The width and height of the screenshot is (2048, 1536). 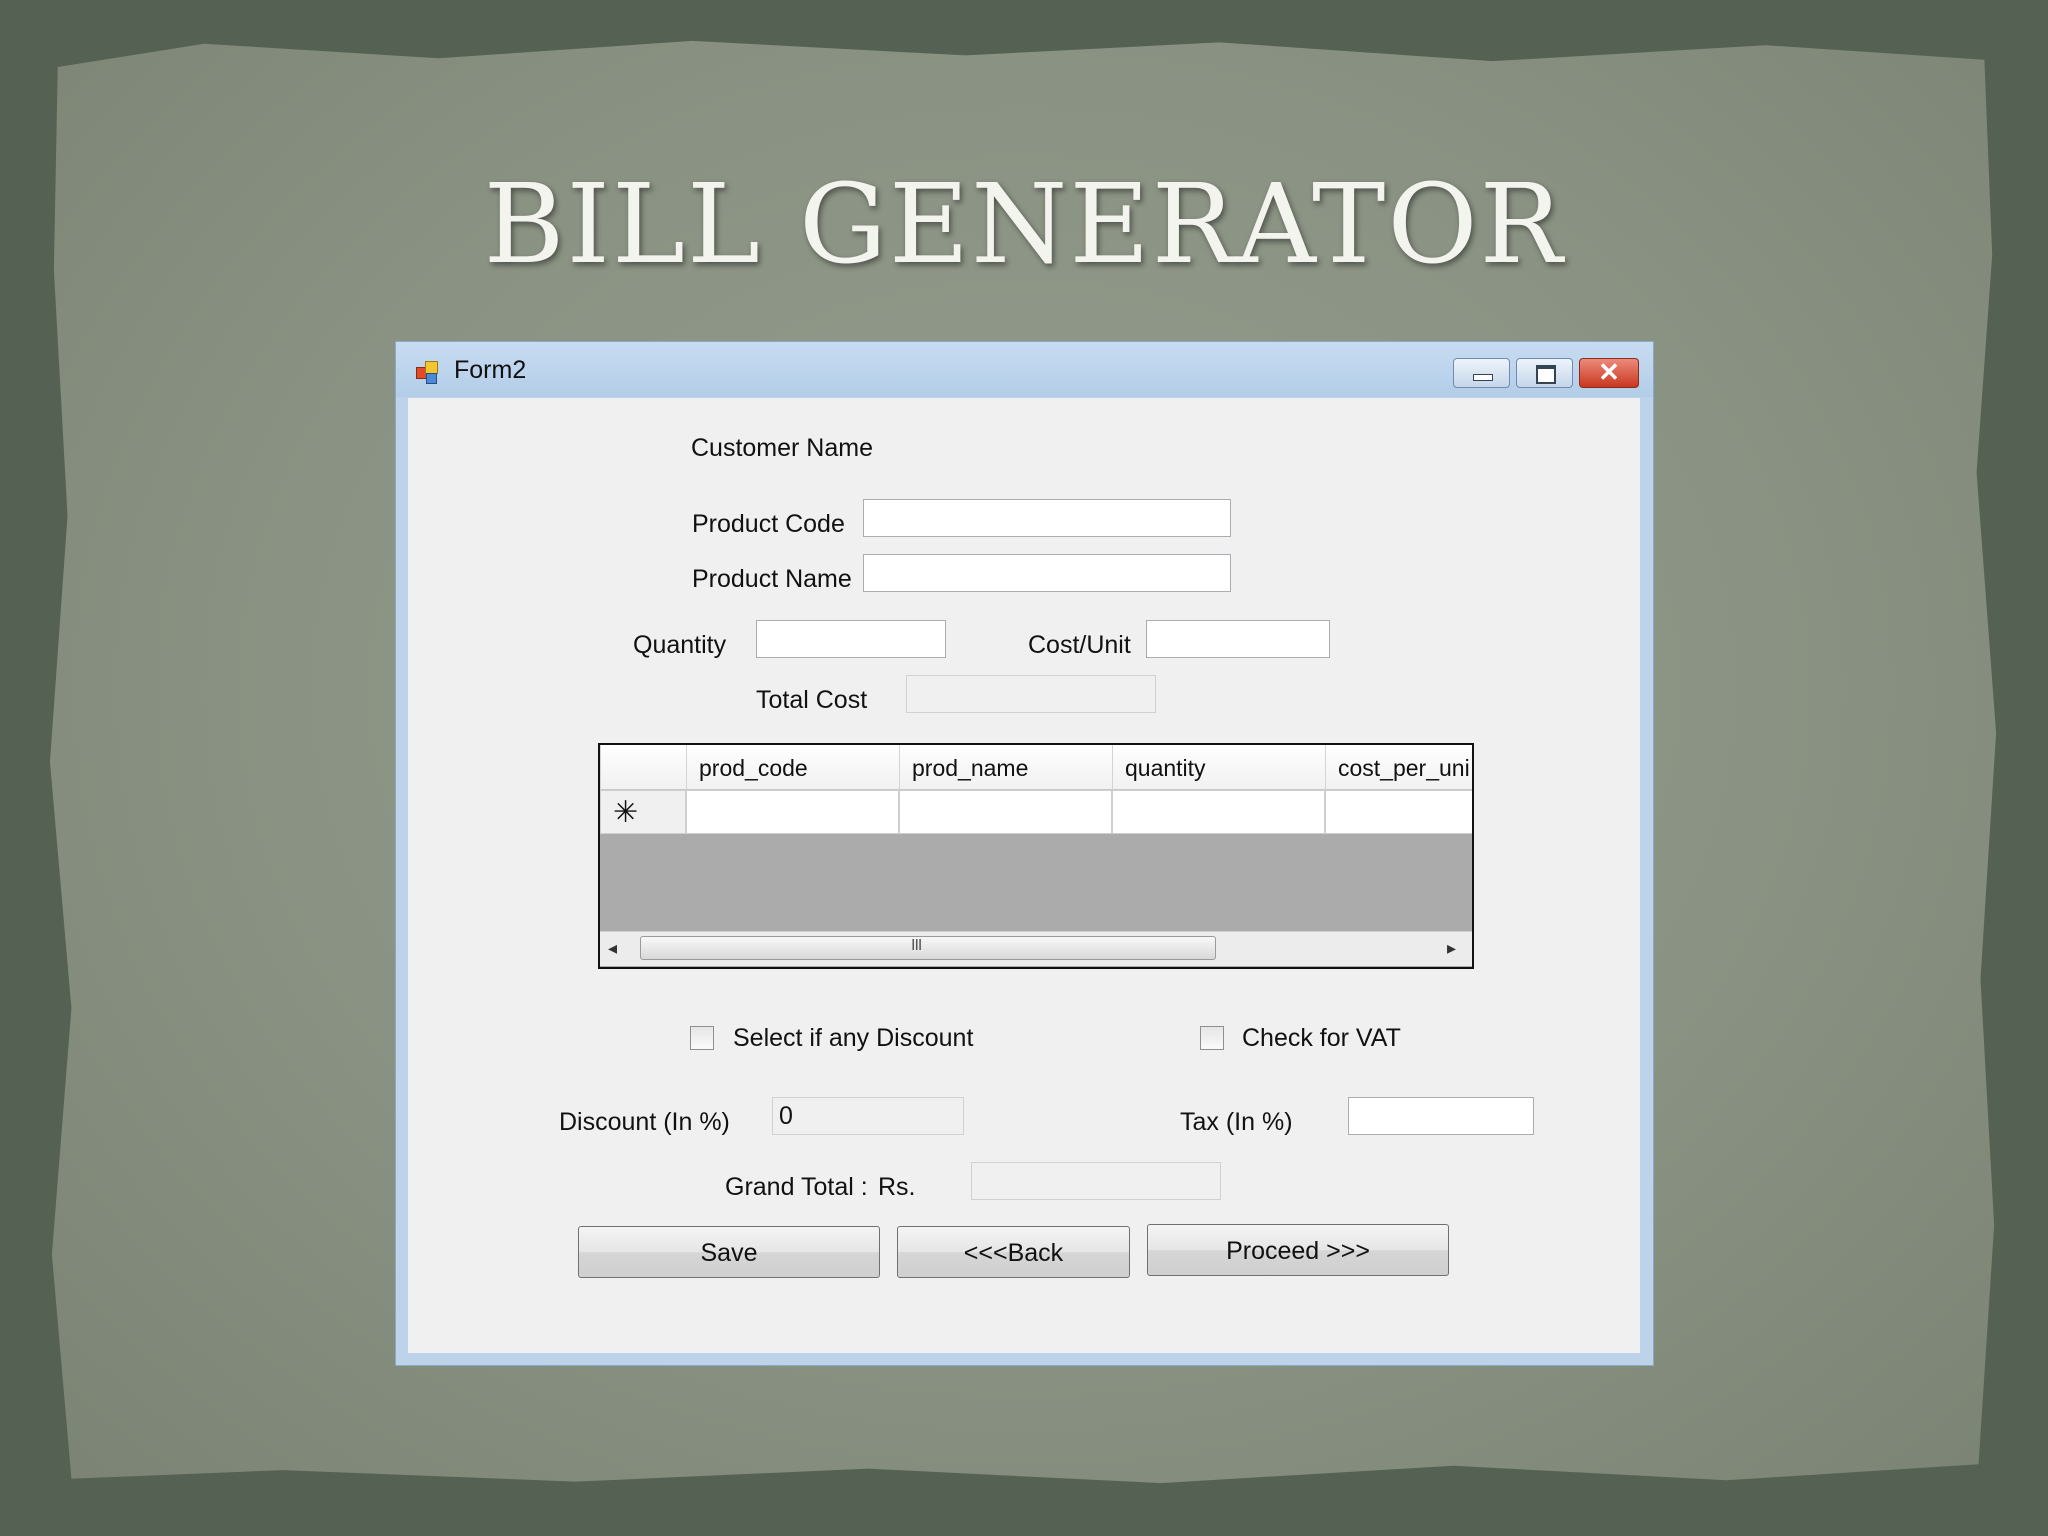 I want to click on maximize-icon, so click(x=1546, y=374).